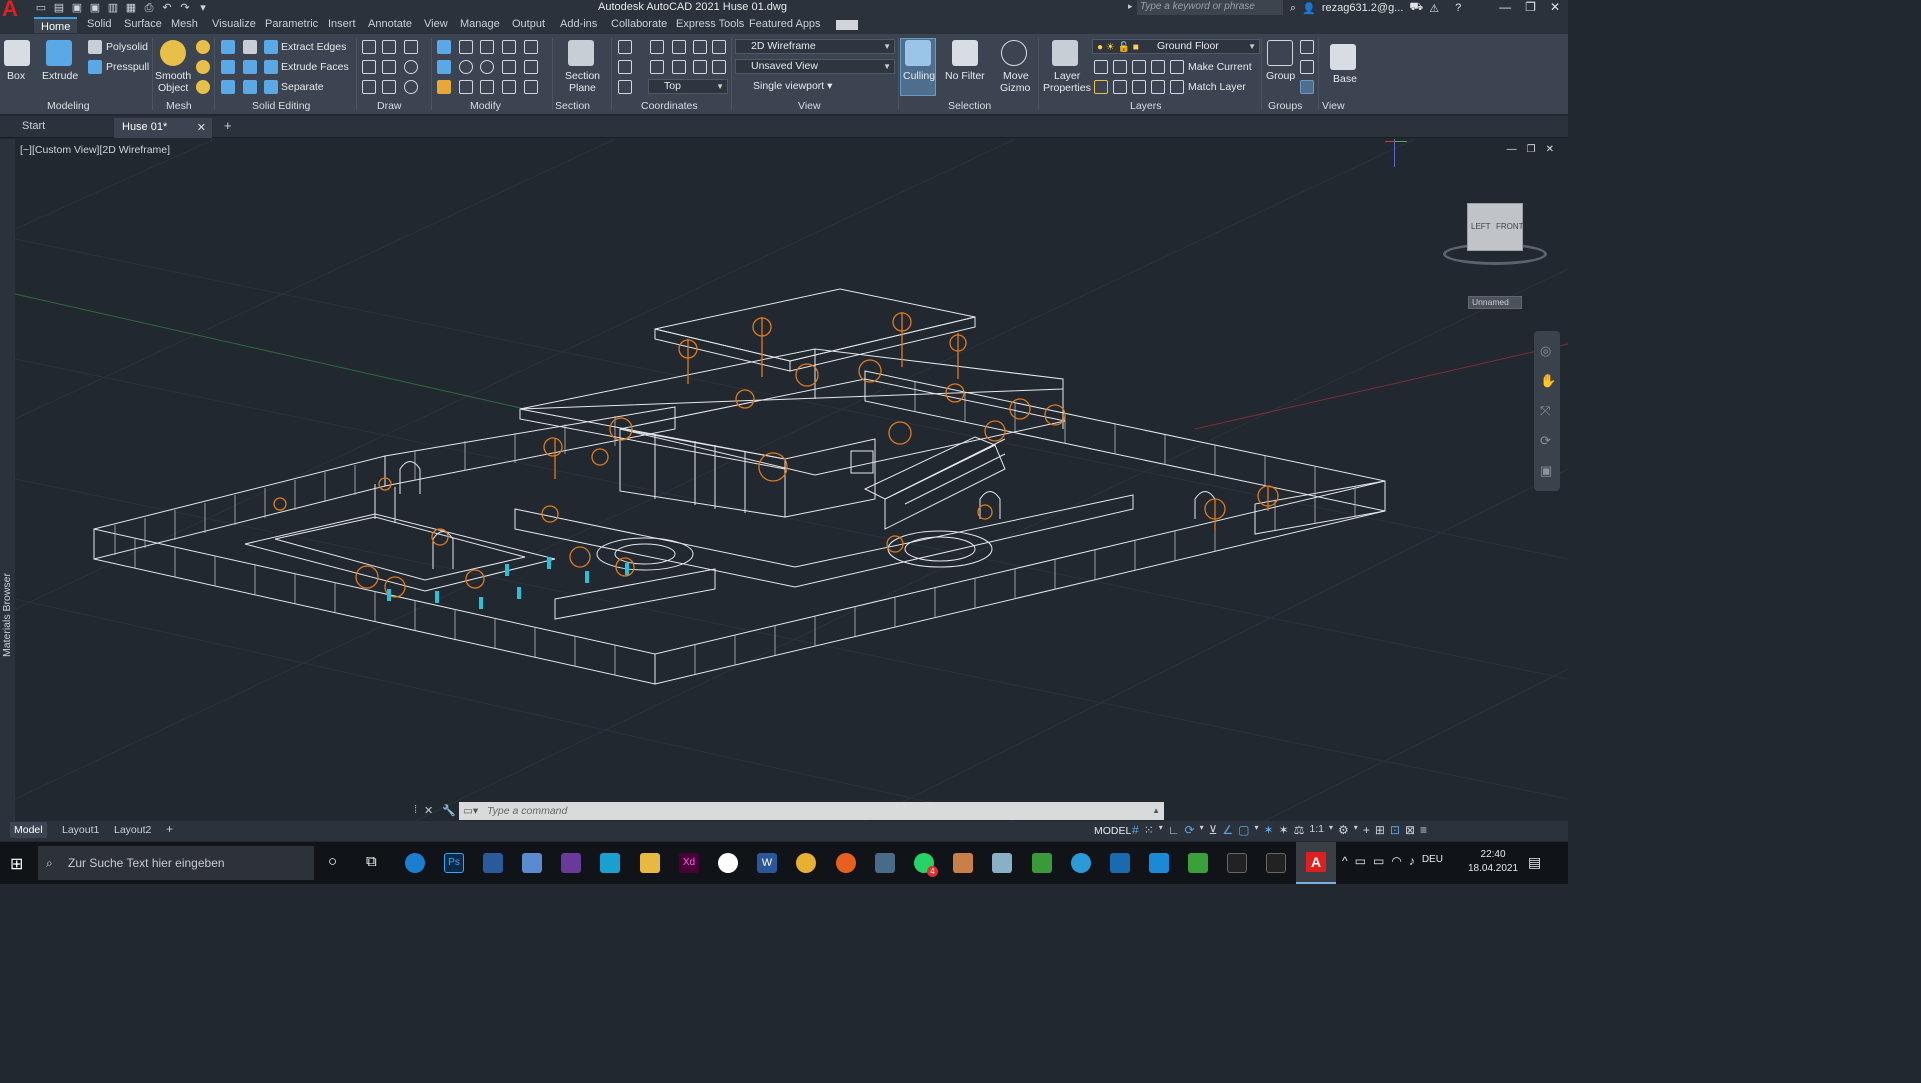  What do you see at coordinates (466, 47) in the screenshot?
I see `rotate-3d-icon` at bounding box center [466, 47].